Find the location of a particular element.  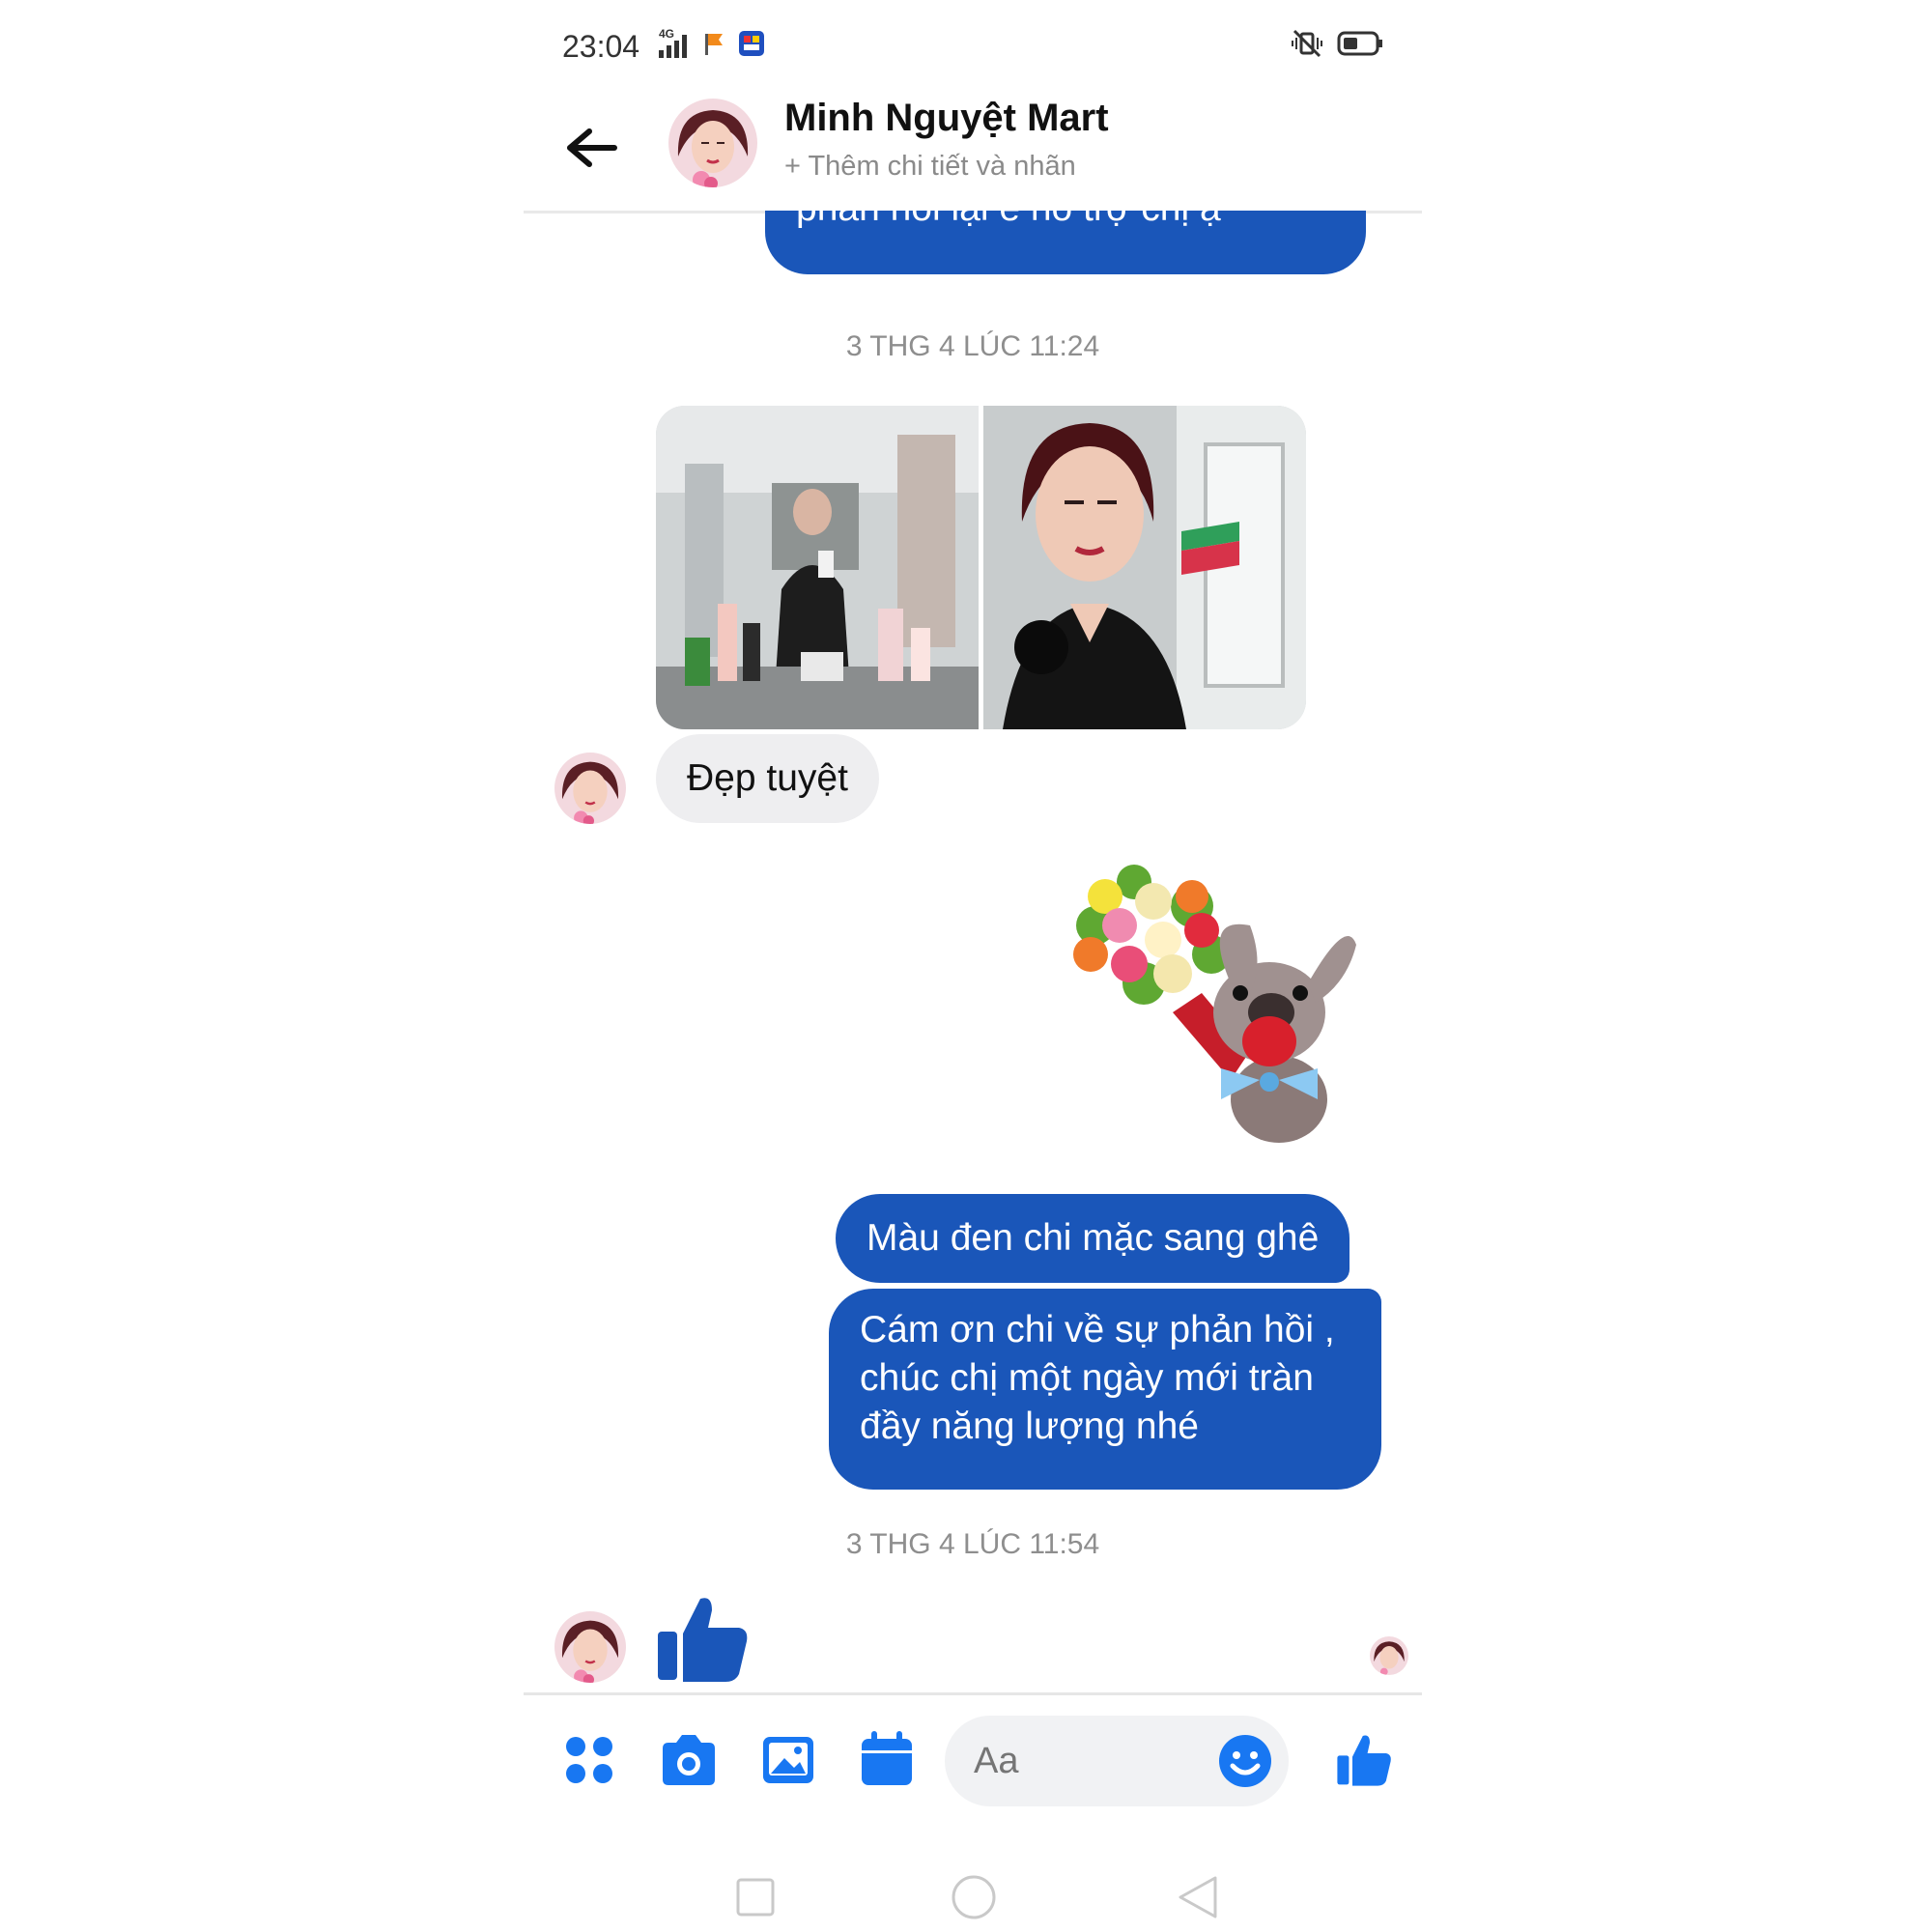

gallery-icon is located at coordinates (788, 1762).